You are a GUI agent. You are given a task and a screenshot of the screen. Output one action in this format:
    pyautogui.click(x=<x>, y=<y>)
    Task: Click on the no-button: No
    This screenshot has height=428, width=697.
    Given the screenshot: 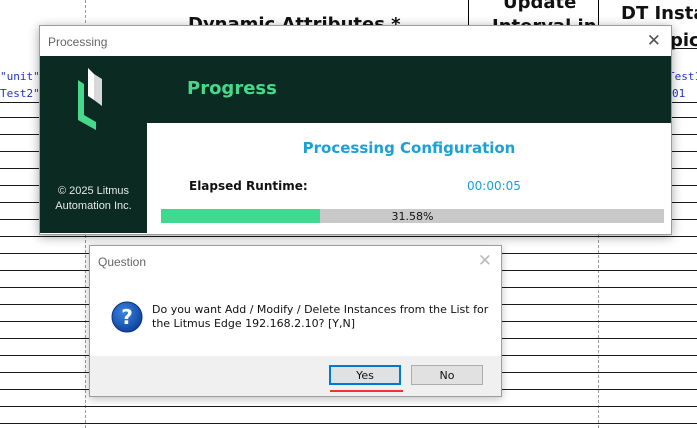 What is the action you would take?
    pyautogui.click(x=447, y=375)
    